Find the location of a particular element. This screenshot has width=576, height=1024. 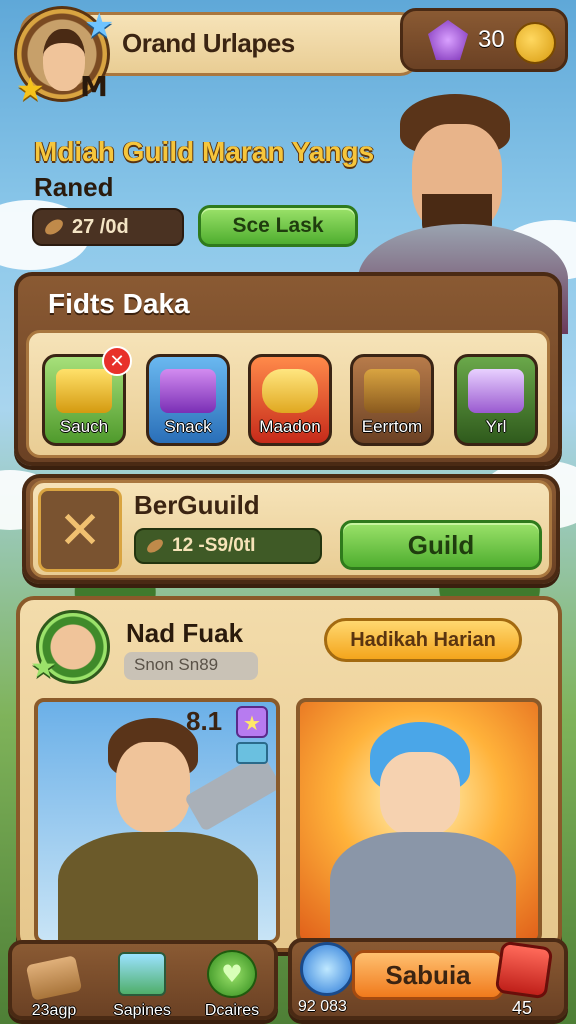

feed-item-maadon: Maadon is located at coordinates (290, 400).